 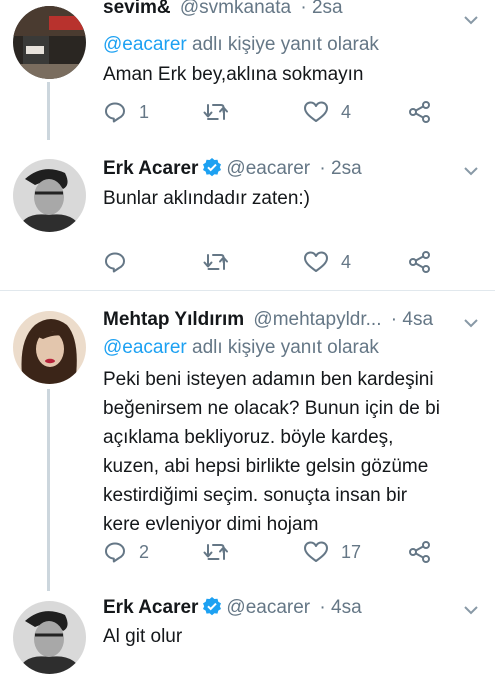 What do you see at coordinates (137, 9) in the screenshot?
I see `author-name: sevim&` at bounding box center [137, 9].